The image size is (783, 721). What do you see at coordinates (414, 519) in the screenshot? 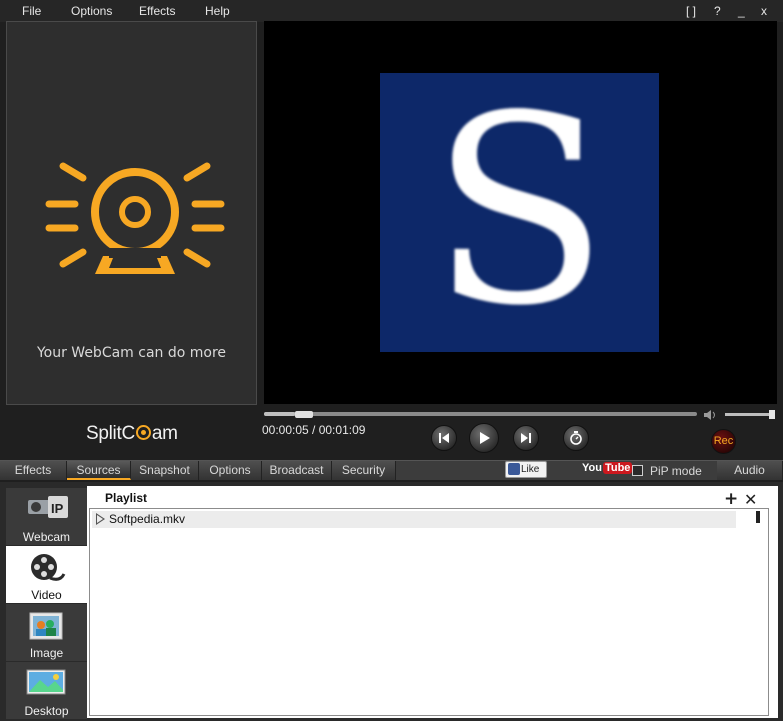
I see `playlist-item: Softpedia.mkv` at bounding box center [414, 519].